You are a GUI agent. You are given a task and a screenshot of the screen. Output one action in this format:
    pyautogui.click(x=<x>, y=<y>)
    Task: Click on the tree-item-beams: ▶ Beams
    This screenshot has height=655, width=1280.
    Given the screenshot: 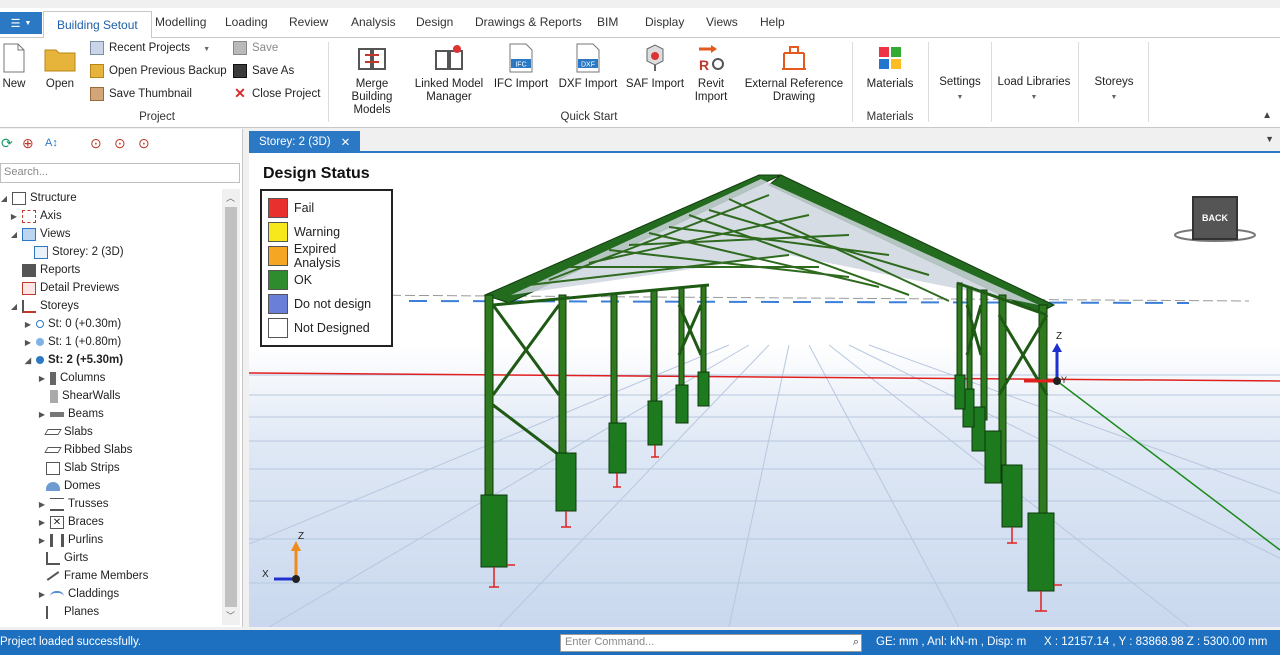 What is the action you would take?
    pyautogui.click(x=71, y=414)
    